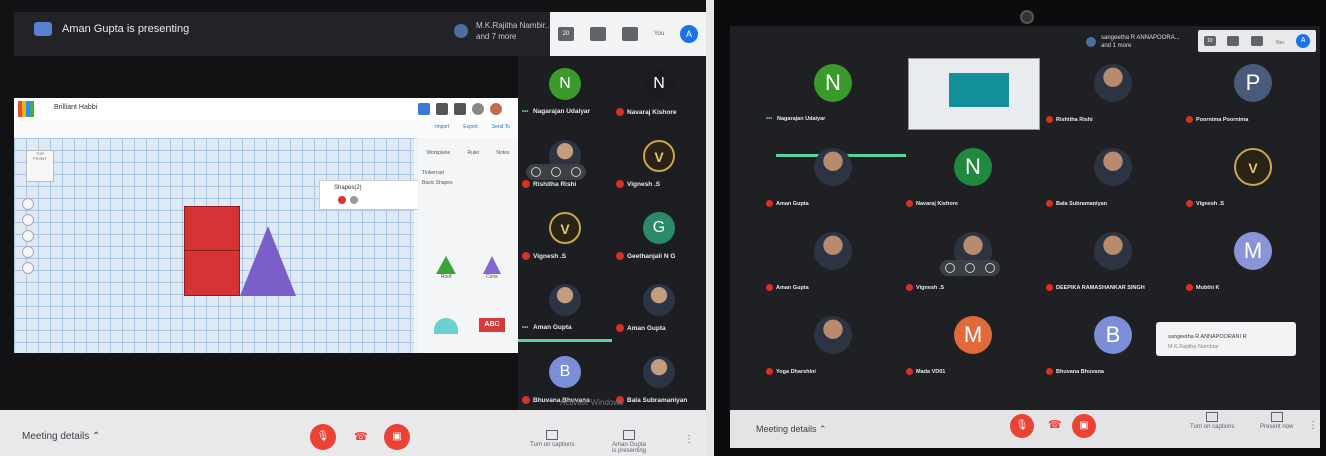  I want to click on gallery-icon, so click(460, 109).